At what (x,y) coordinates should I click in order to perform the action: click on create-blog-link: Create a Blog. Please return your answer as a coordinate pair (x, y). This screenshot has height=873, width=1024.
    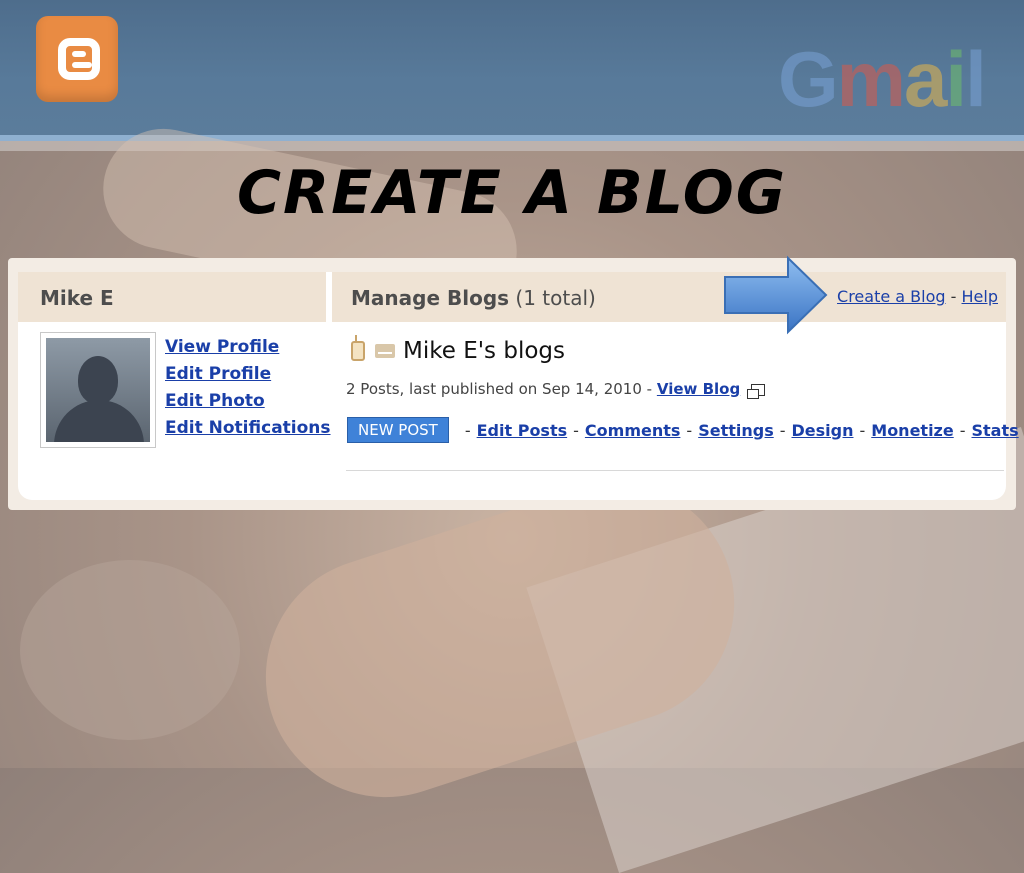
    Looking at the image, I should click on (891, 296).